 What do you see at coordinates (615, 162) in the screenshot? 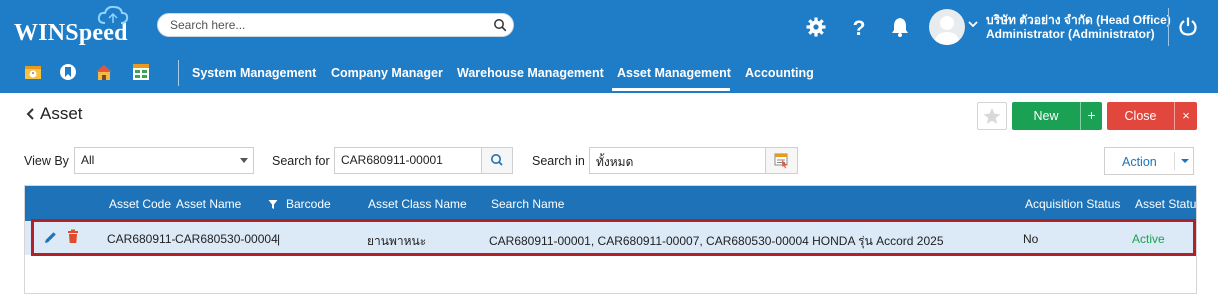
I see `search-in-value: ทั้งหมด` at bounding box center [615, 162].